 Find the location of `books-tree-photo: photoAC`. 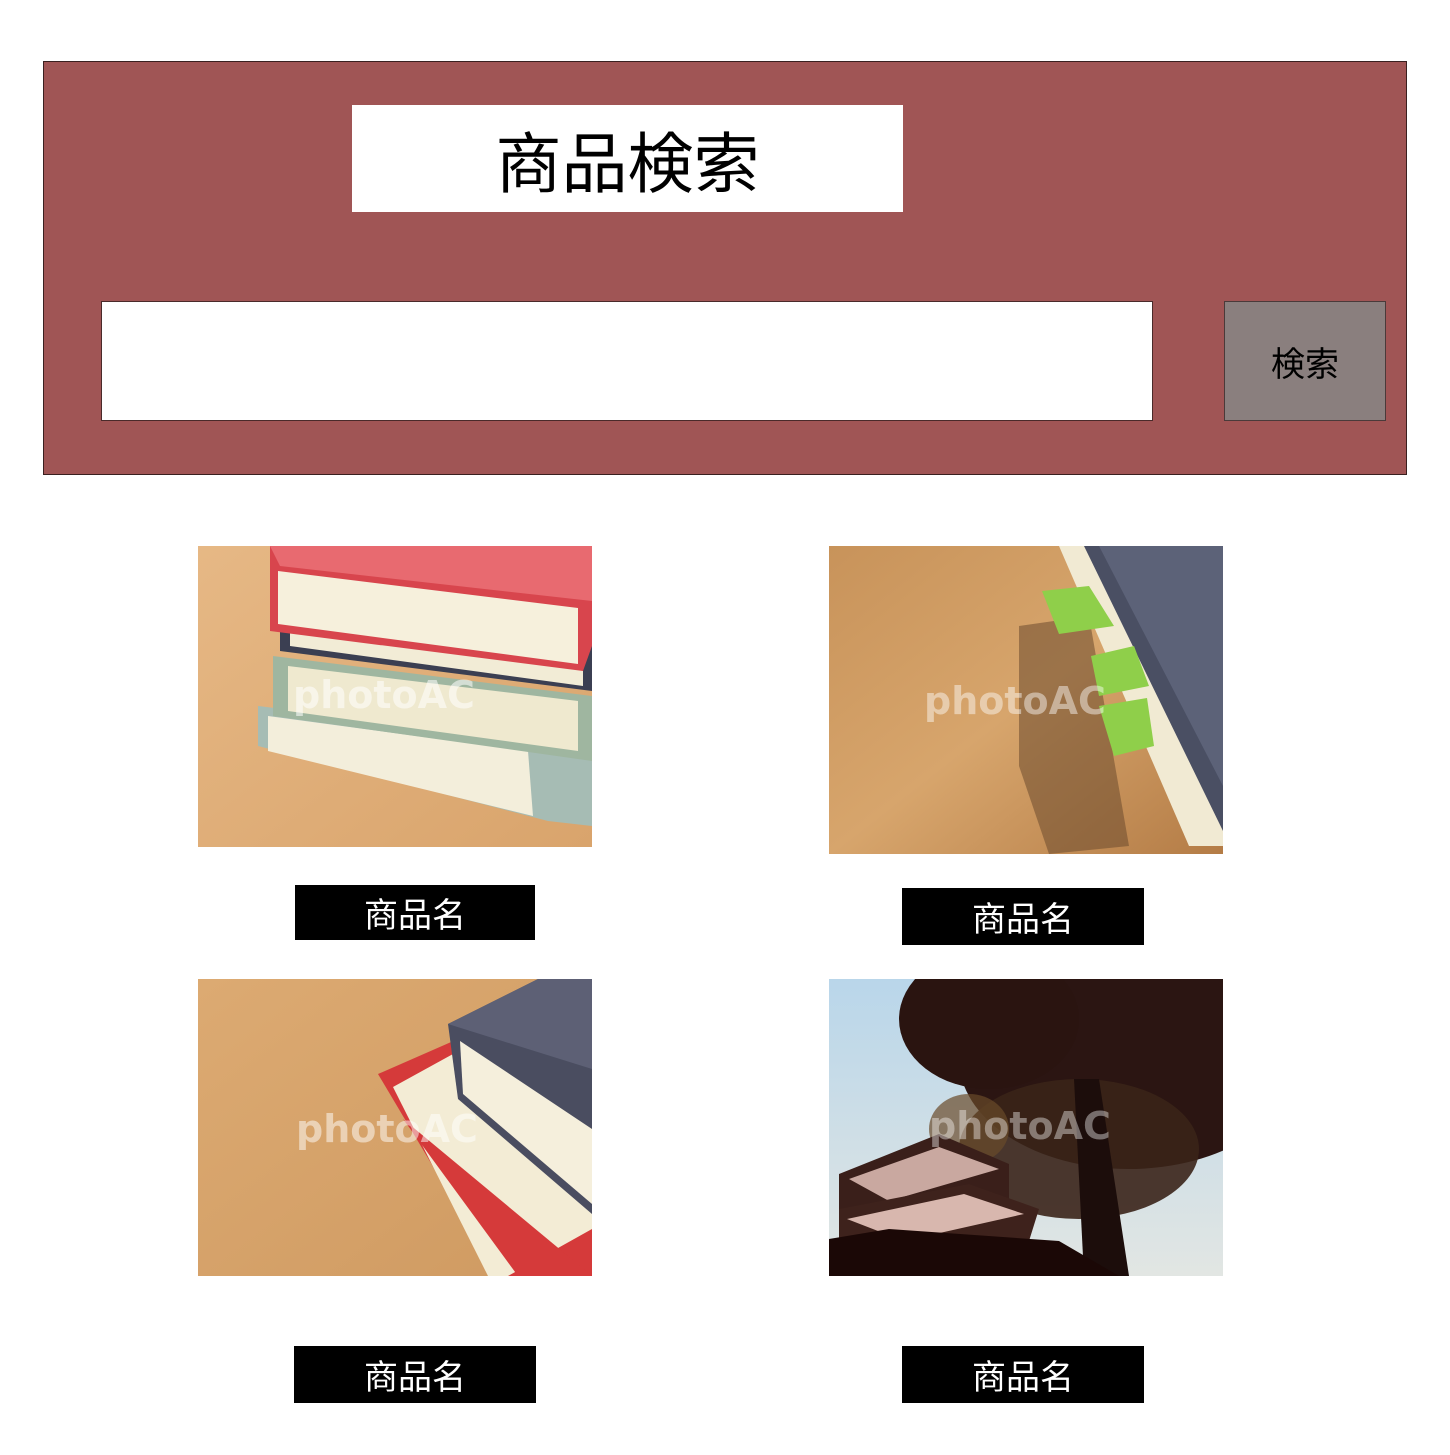

books-tree-photo: photoAC is located at coordinates (1026, 1127).